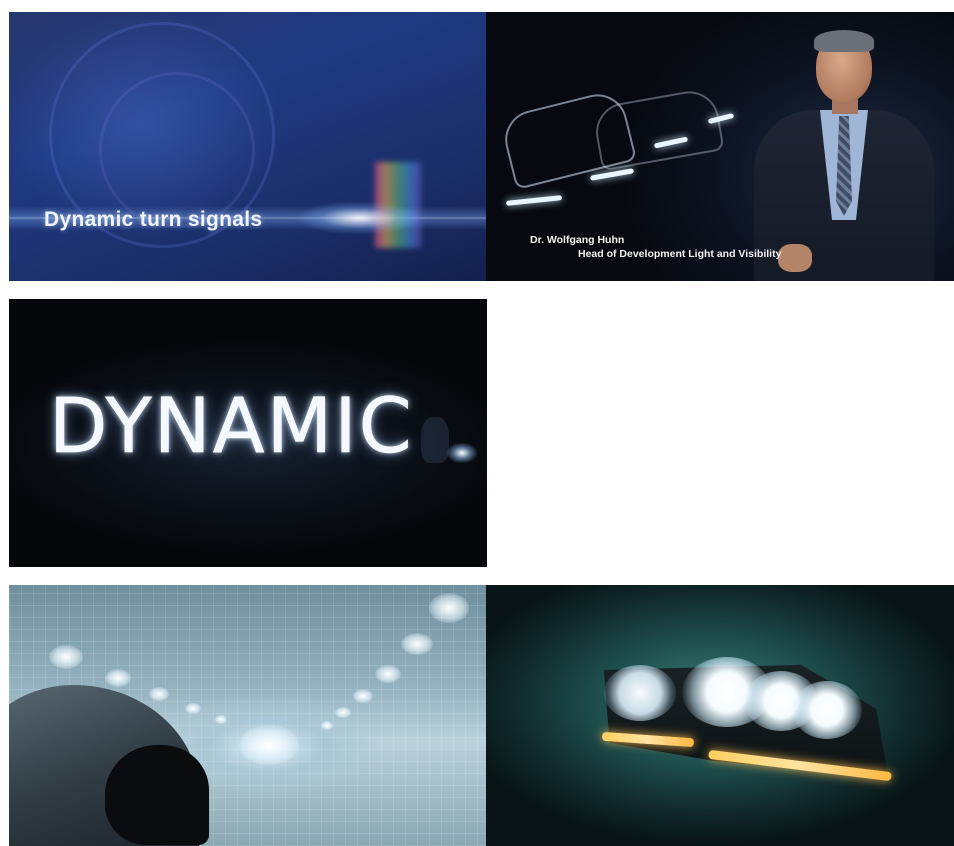  I want to click on title-text: Dynamic turn signals, so click(153, 219).